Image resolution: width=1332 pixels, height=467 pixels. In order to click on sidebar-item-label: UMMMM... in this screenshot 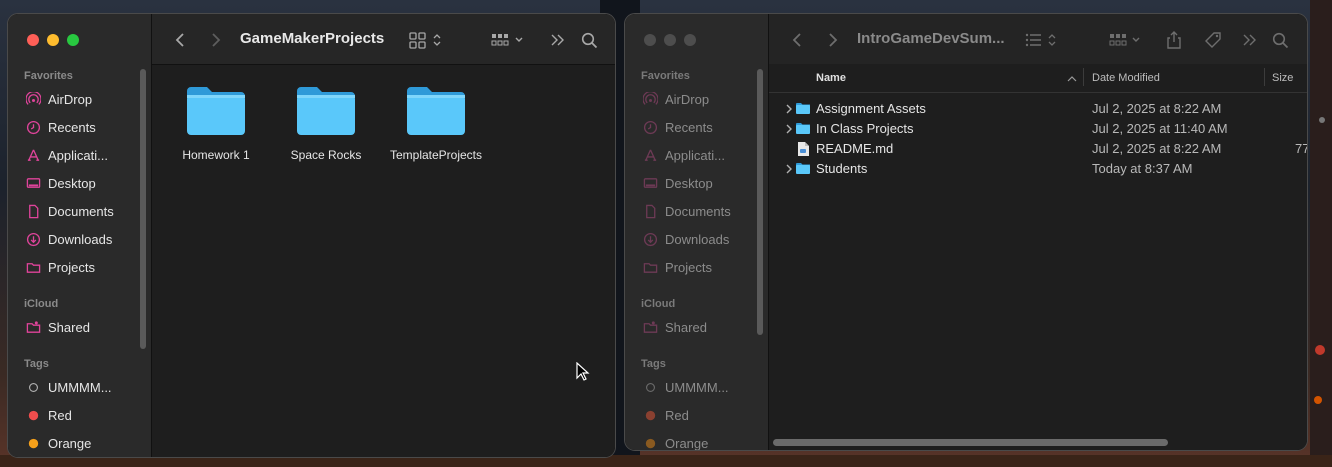, I will do `click(80, 387)`.